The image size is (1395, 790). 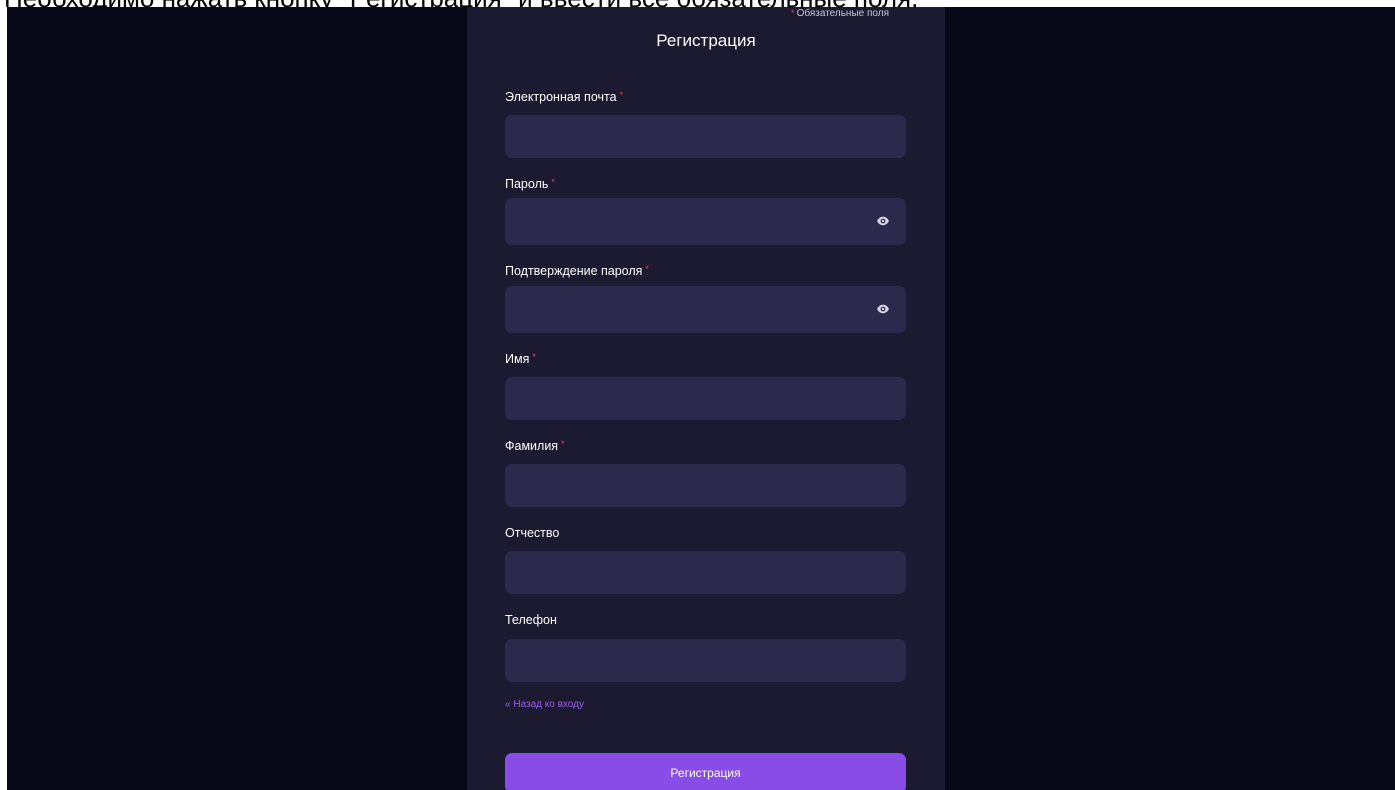 I want to click on first-name-label-text: Имя, so click(x=517, y=359).